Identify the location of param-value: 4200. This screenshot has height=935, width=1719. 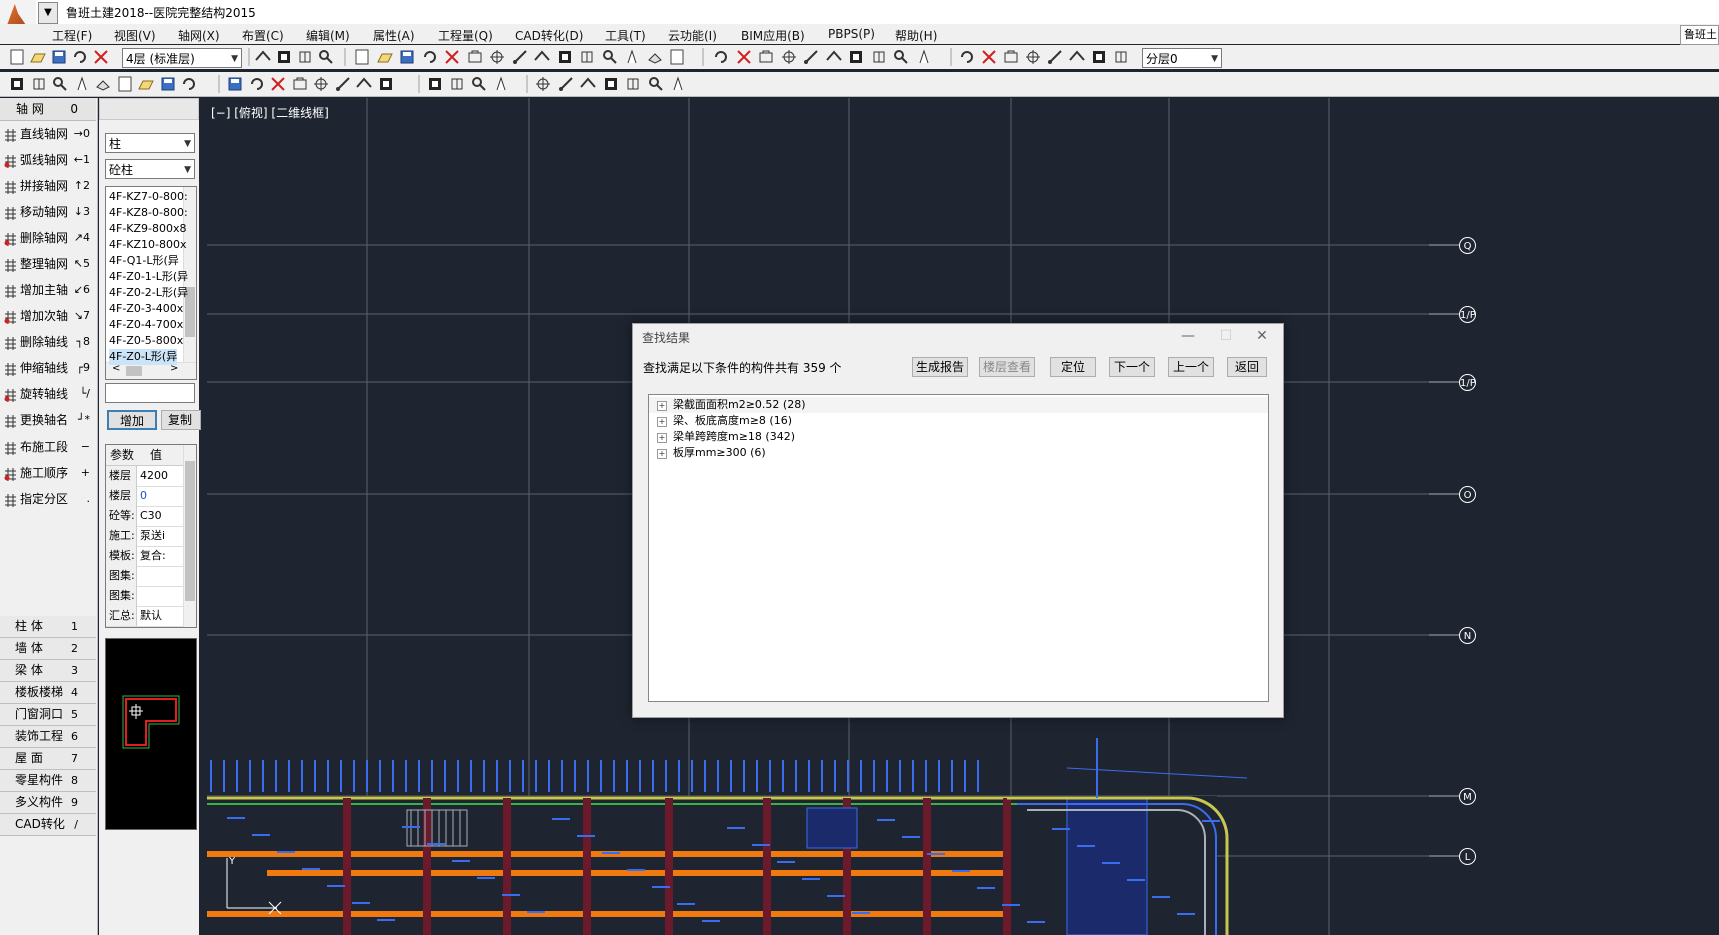
(160, 476).